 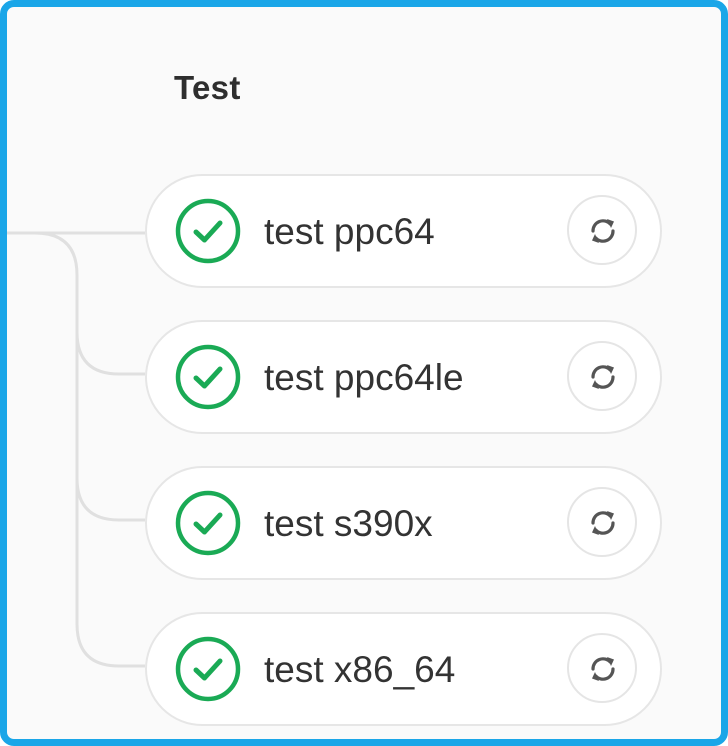 I want to click on job-name: test x86_64, so click(x=359, y=670).